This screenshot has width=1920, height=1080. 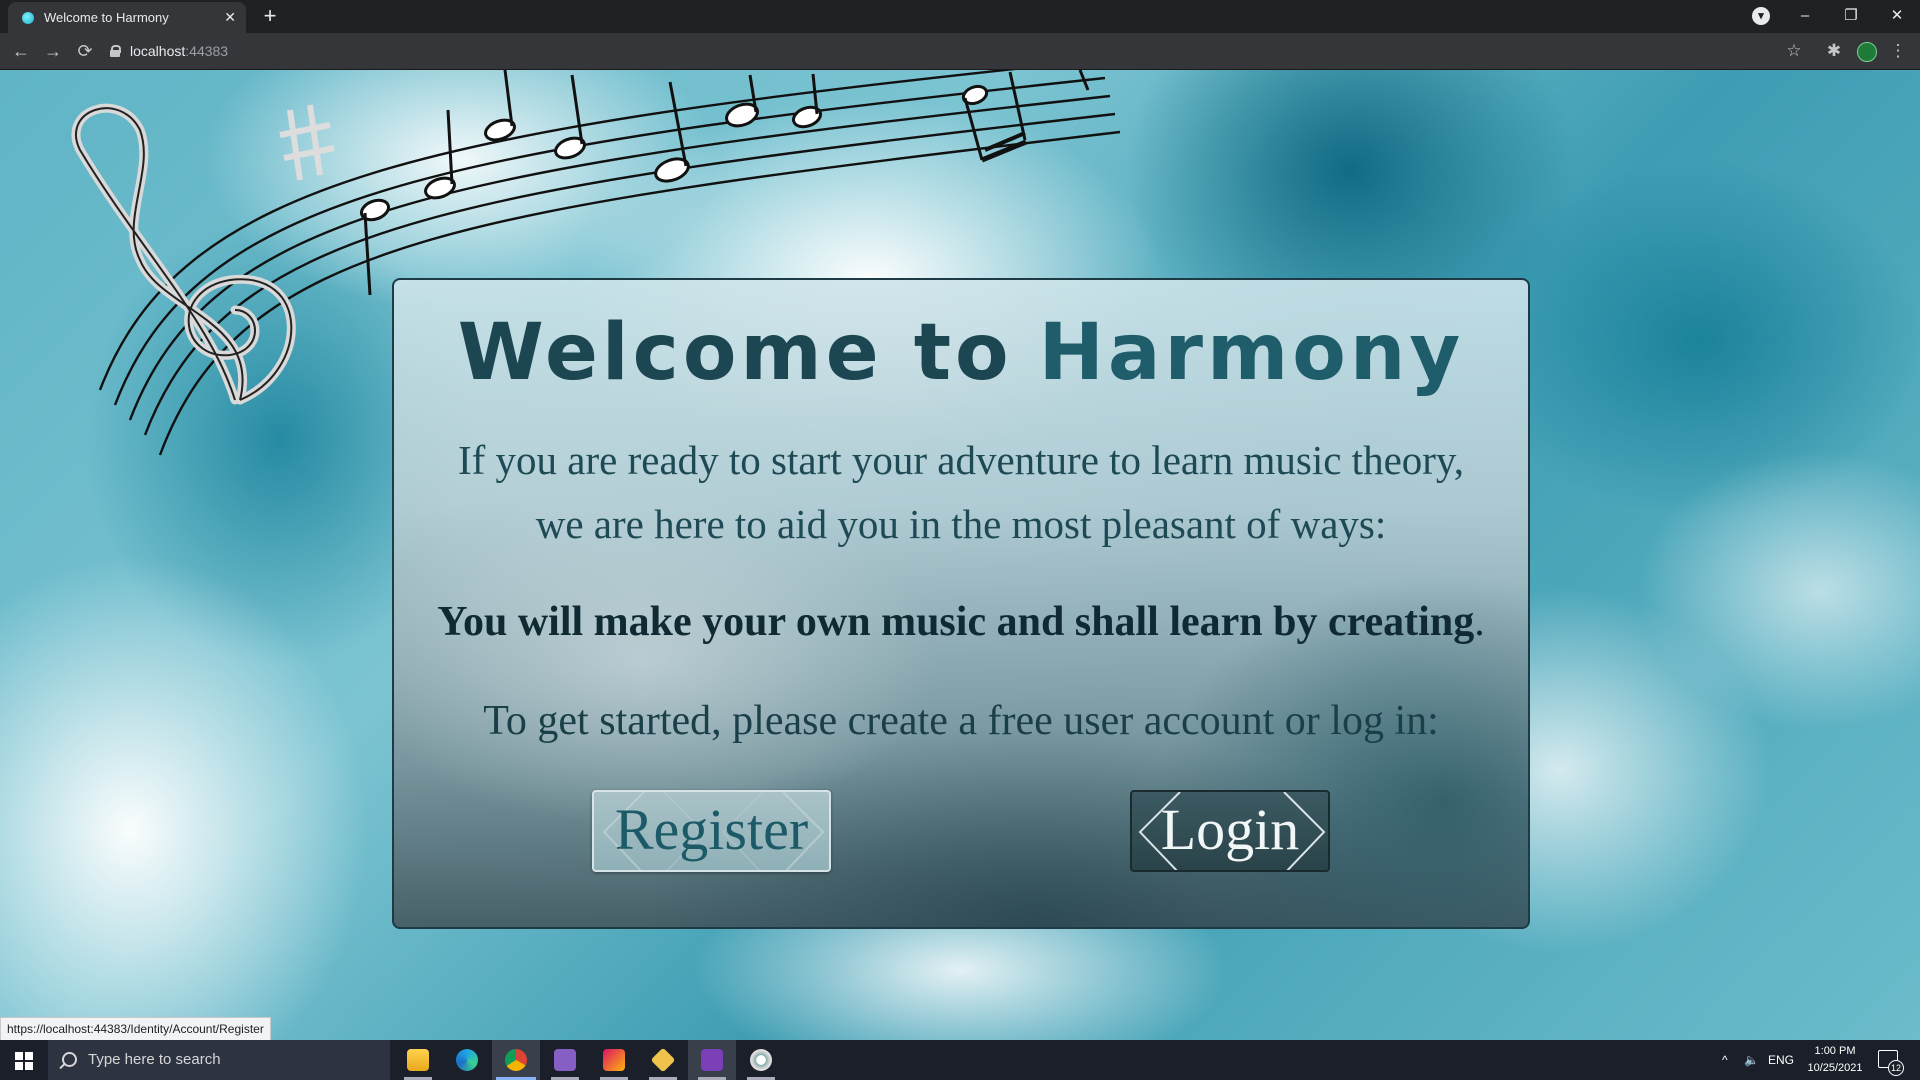 What do you see at coordinates (1479, 622) in the screenshot?
I see `tagline-period: .` at bounding box center [1479, 622].